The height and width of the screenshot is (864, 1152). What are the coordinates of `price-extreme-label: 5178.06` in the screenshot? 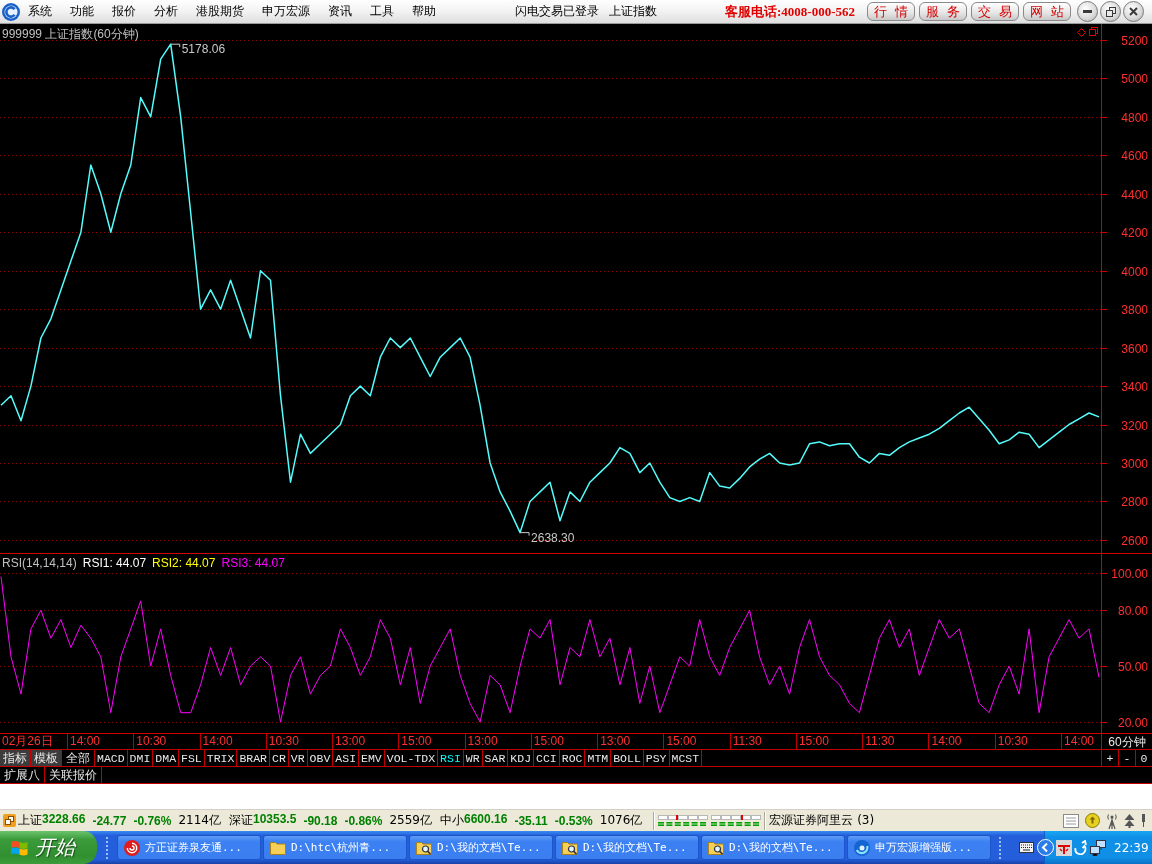 It's located at (203, 49).